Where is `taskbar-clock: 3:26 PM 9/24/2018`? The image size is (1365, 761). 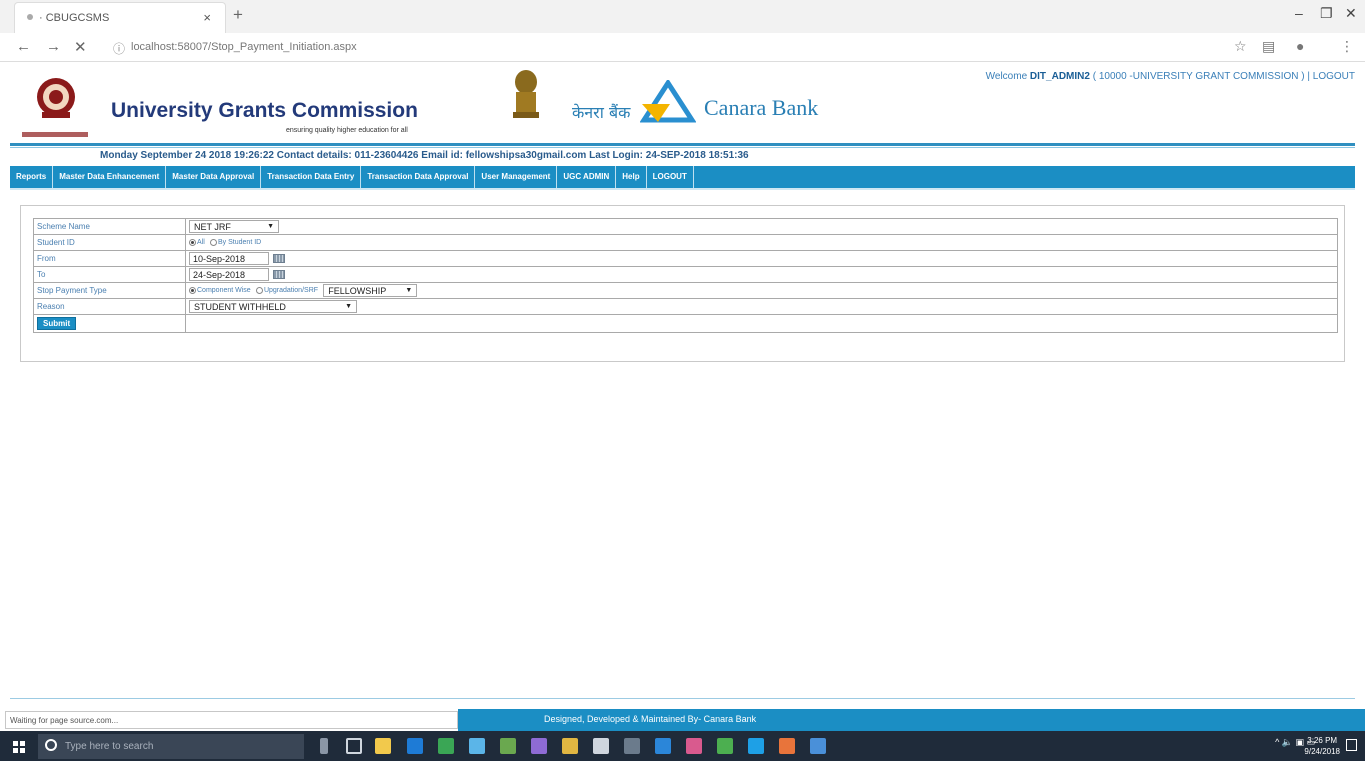 taskbar-clock: 3:26 PM 9/24/2018 is located at coordinates (1322, 746).